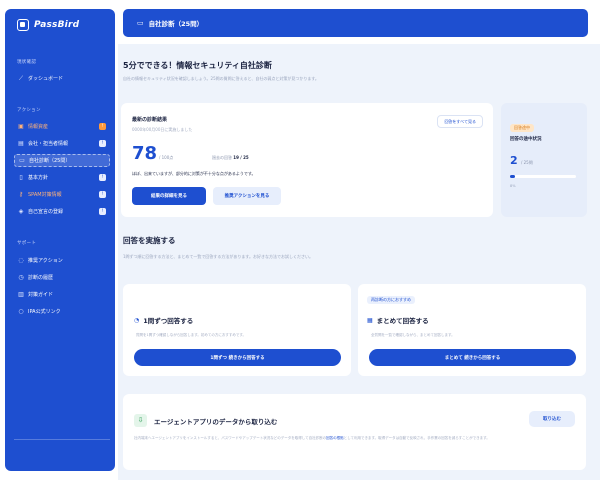 The height and width of the screenshot is (480, 600). I want to click on sidebar-item-label: ダッシュボード, so click(46, 79).